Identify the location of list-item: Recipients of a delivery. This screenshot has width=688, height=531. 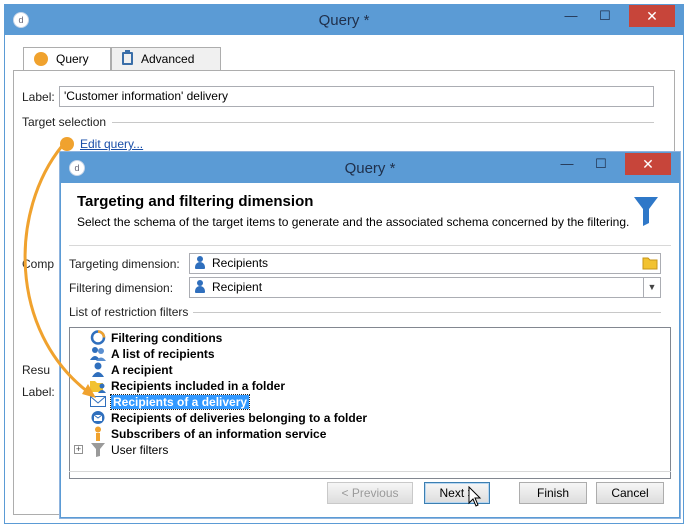
(170, 402).